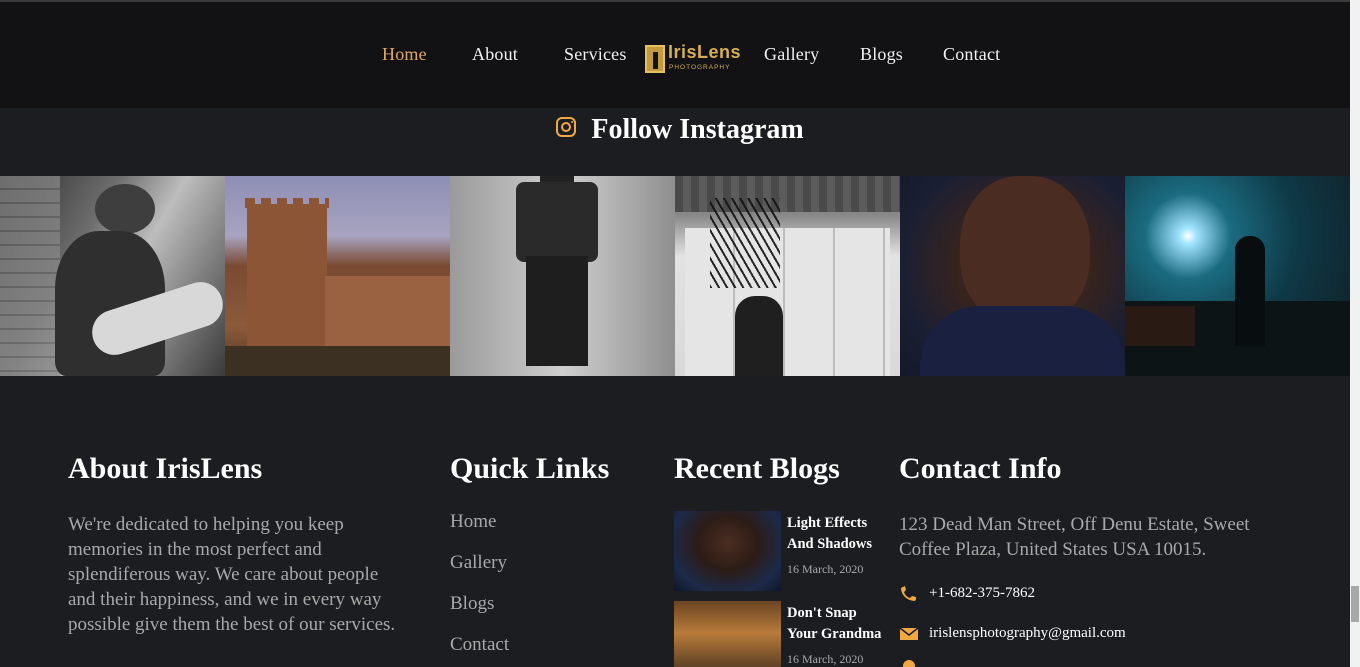 This screenshot has width=1360, height=667. What do you see at coordinates (908, 593) in the screenshot?
I see `phone-icon` at bounding box center [908, 593].